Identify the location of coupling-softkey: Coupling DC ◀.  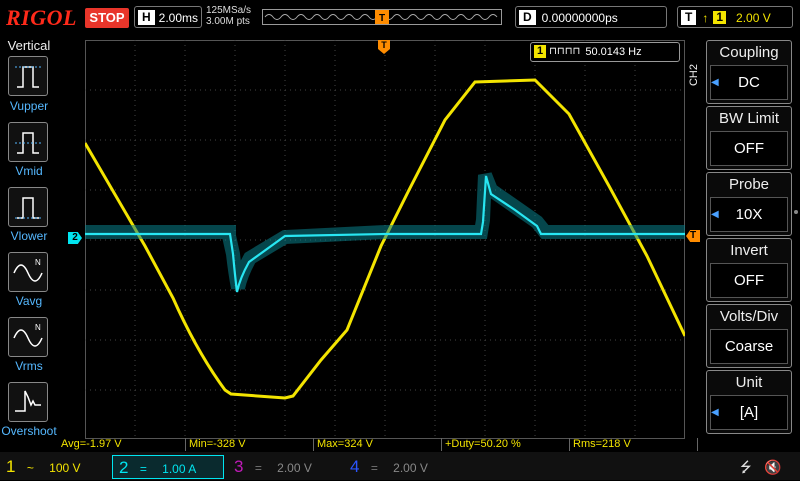
(749, 72).